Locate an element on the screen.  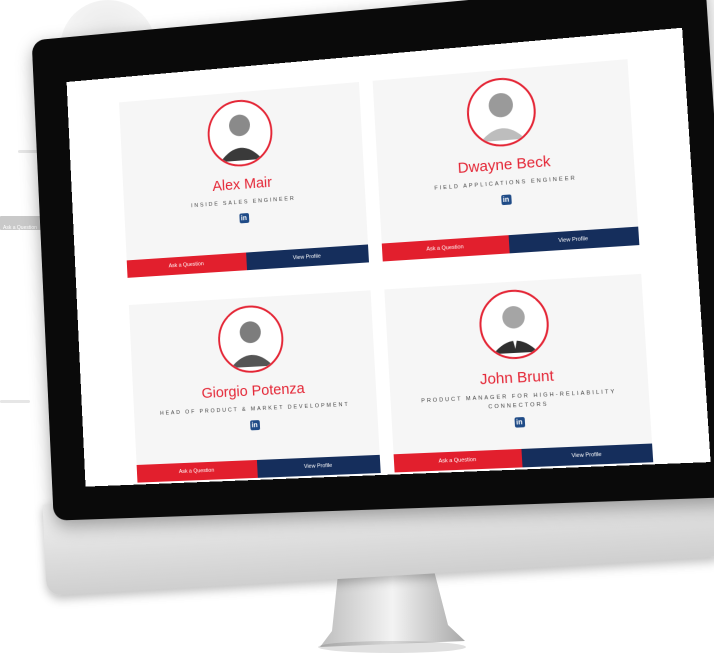
profile-name: Dwayne Beck is located at coordinates (504, 164).